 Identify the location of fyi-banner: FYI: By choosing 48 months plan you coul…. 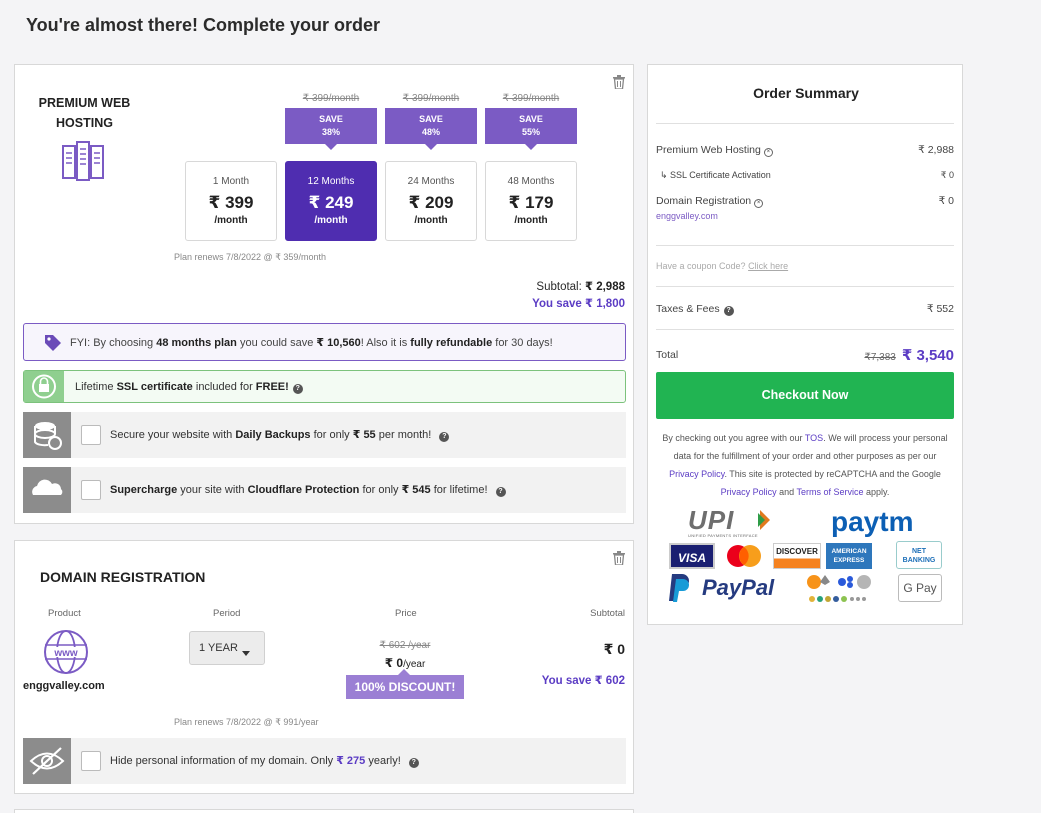
(324, 342).